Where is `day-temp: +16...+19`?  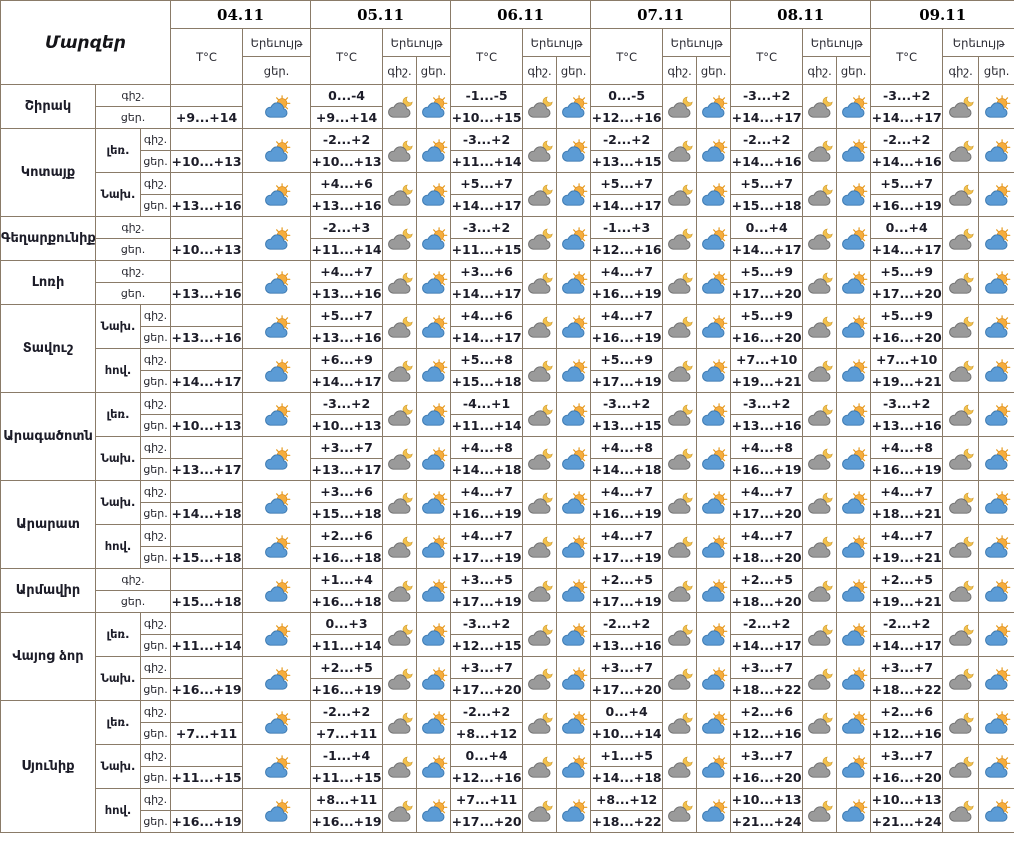
day-temp: +16...+19 is located at coordinates (347, 821).